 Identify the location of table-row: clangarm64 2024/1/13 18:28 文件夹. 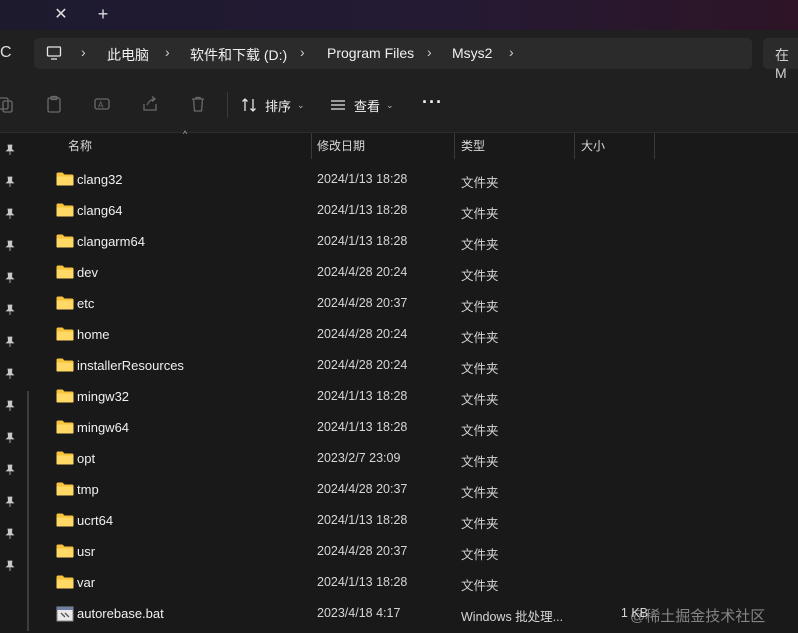
(418, 241).